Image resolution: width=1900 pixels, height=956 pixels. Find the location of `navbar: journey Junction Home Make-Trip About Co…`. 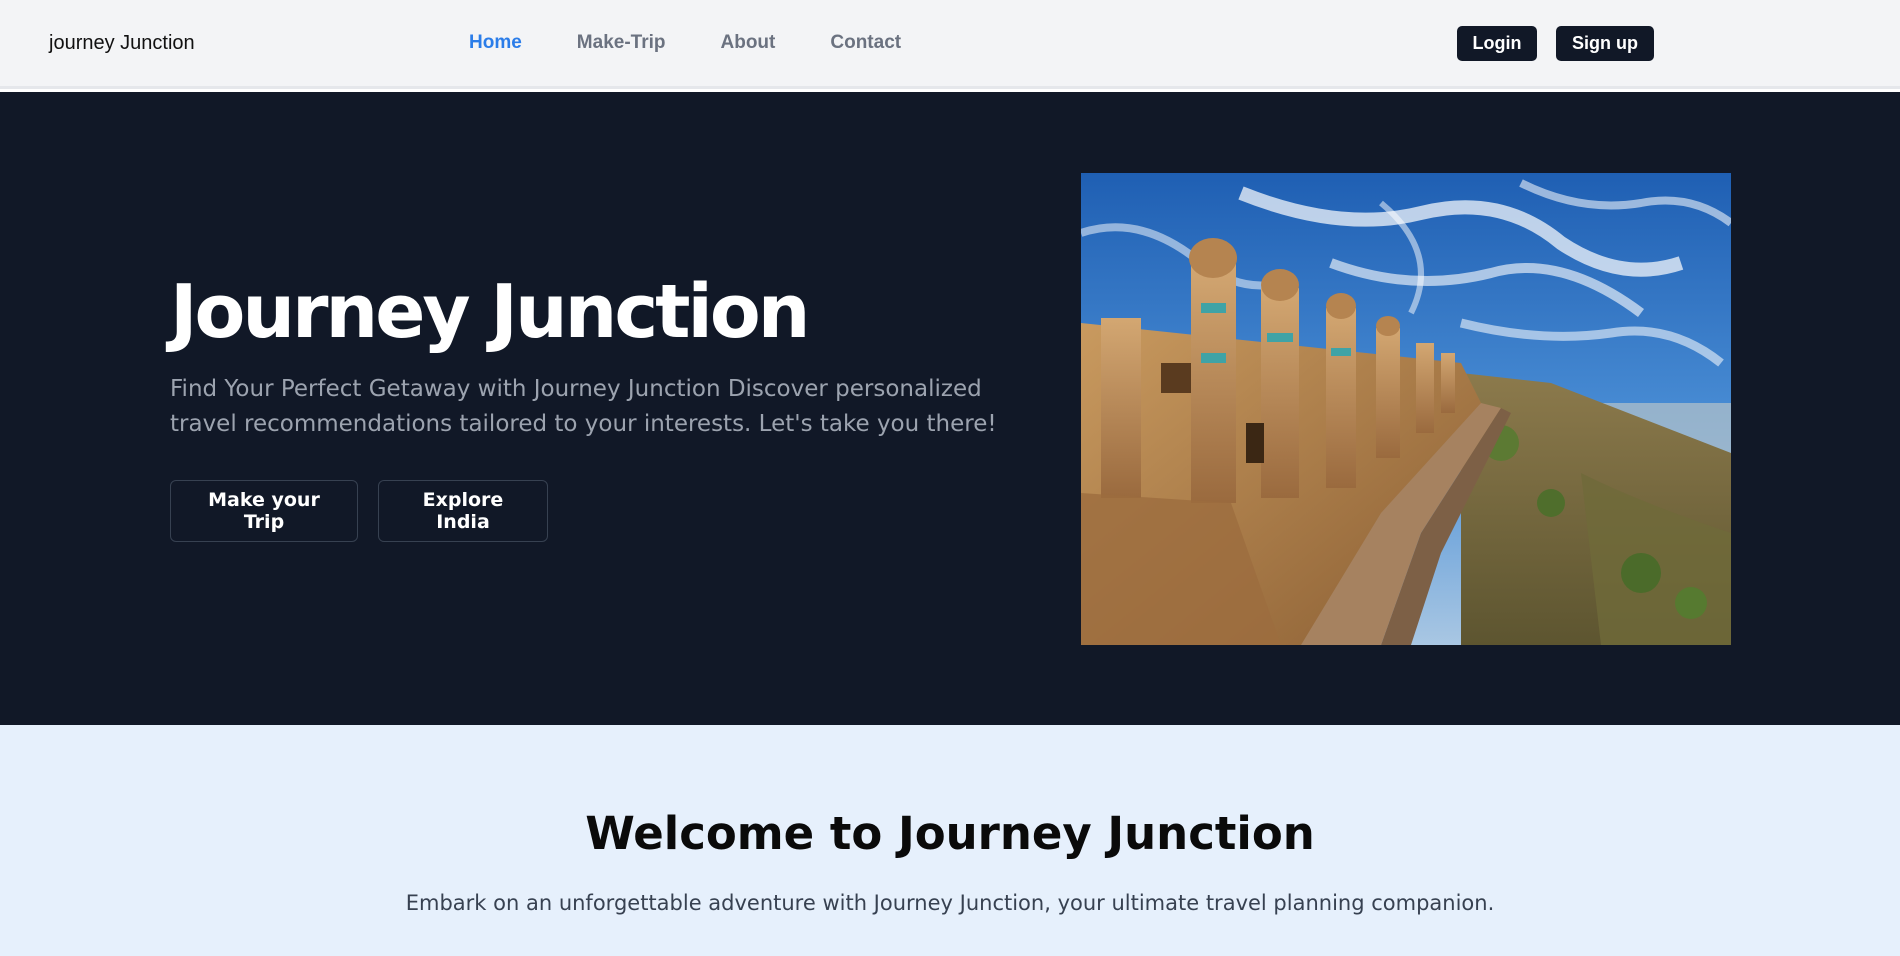

navbar: journey Junction Home Make-Trip About Co… is located at coordinates (950, 44).